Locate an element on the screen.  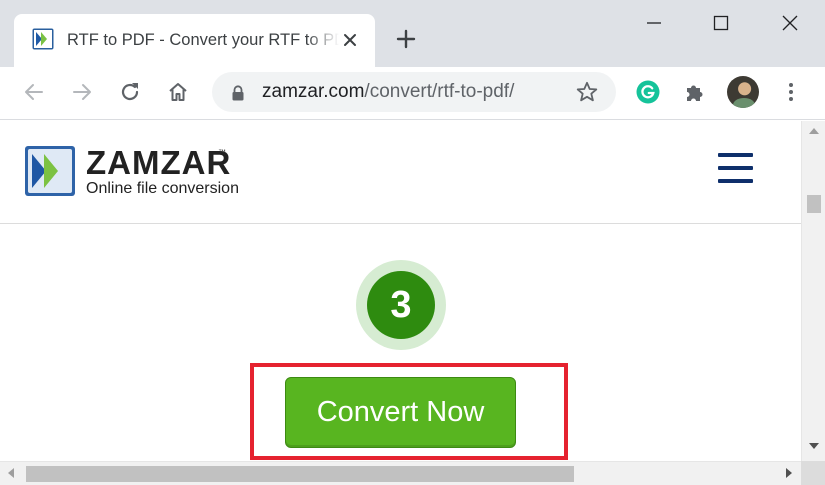
address-bar: zamzar.com/convert/rtf-to-pdf/ is located at coordinates (414, 92).